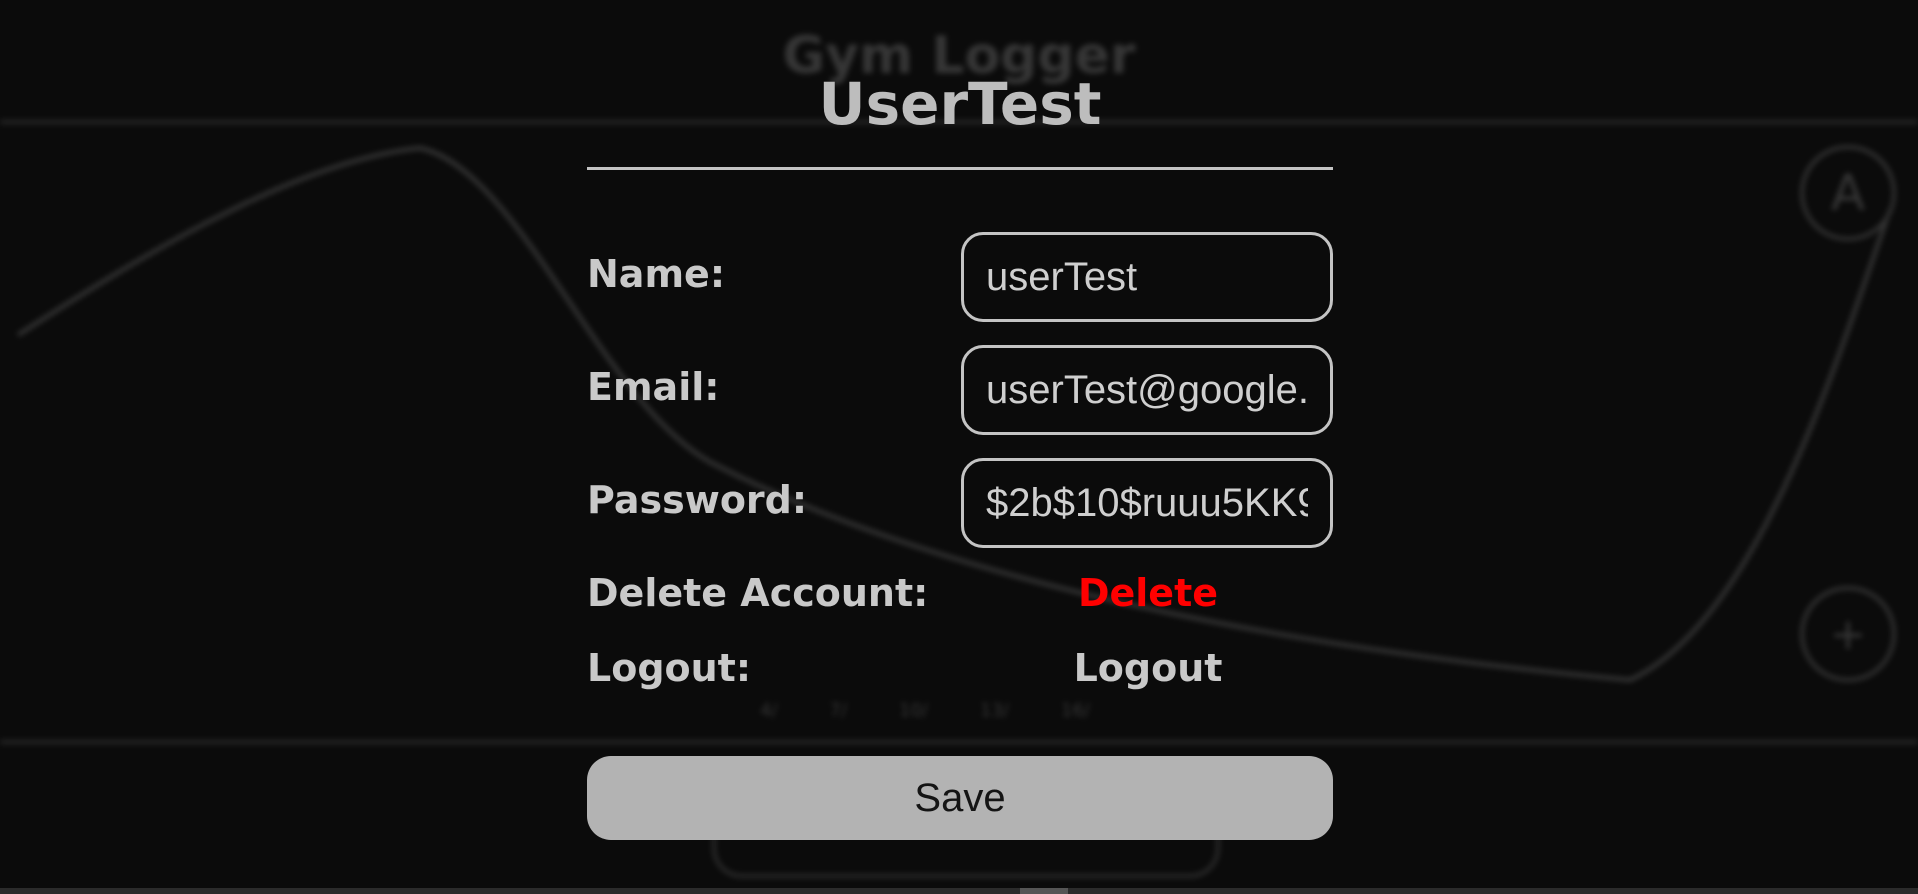 Image resolution: width=1918 pixels, height=894 pixels. What do you see at coordinates (1848, 634) in the screenshot?
I see `add-icon: +` at bounding box center [1848, 634].